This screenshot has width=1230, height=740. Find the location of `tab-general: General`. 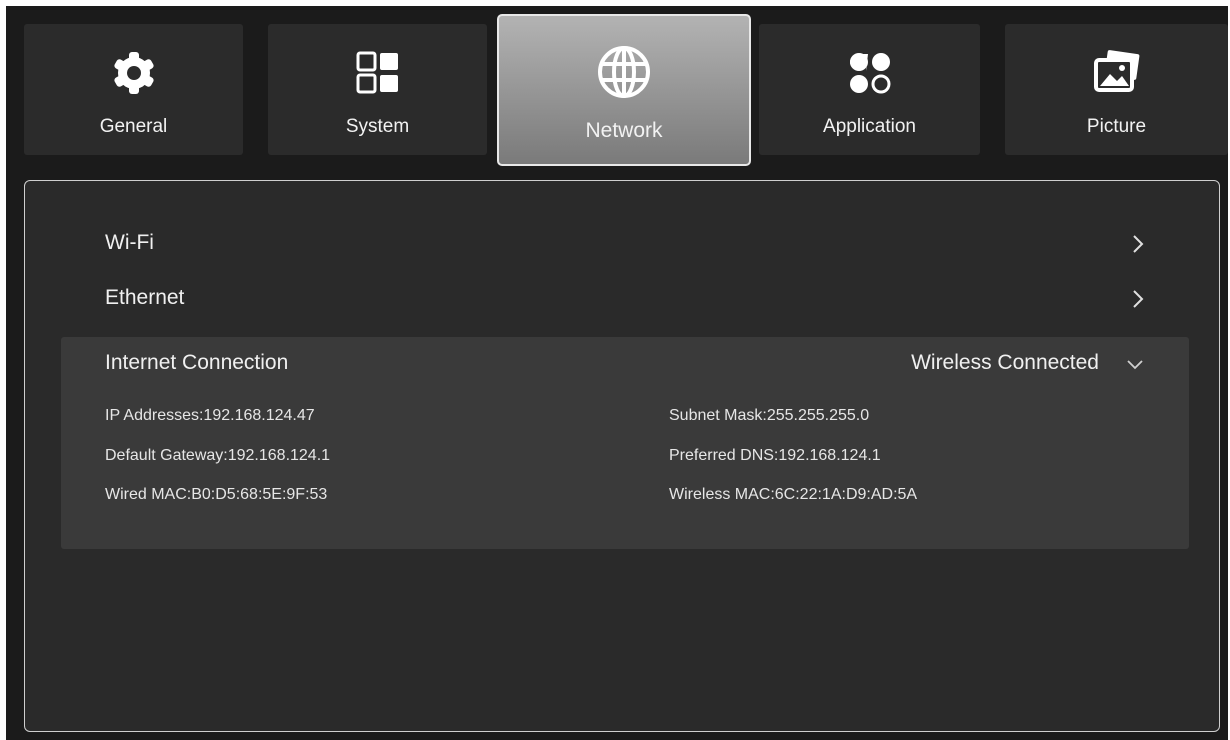

tab-general: General is located at coordinates (133, 89).